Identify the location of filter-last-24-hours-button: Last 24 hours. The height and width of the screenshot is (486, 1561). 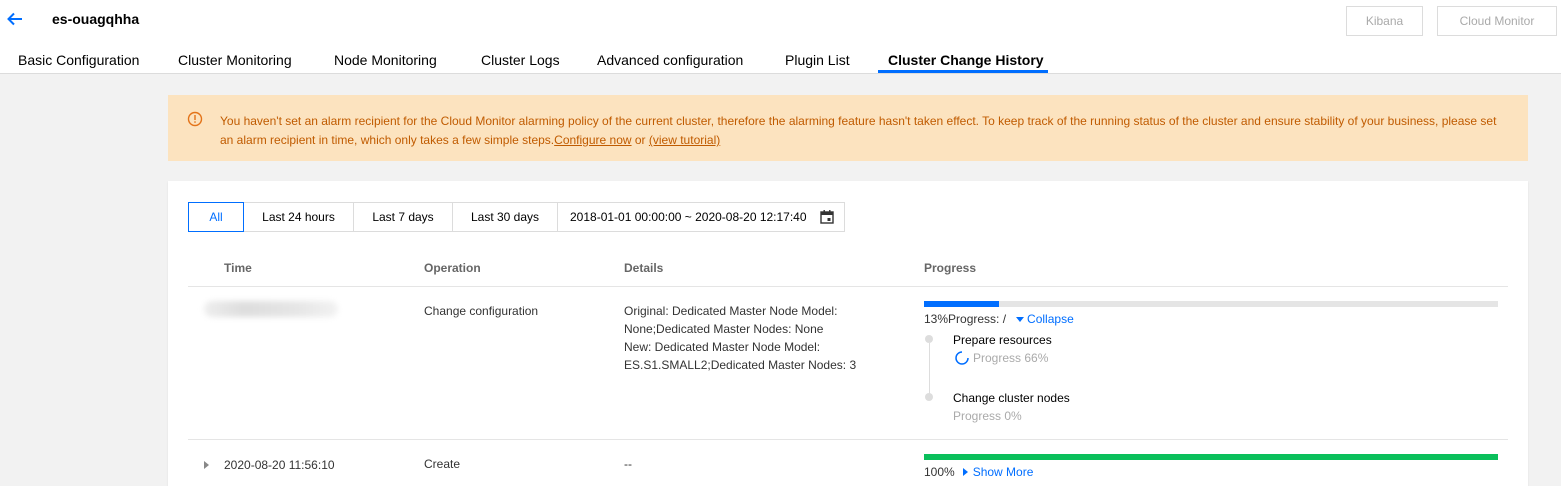
(298, 217).